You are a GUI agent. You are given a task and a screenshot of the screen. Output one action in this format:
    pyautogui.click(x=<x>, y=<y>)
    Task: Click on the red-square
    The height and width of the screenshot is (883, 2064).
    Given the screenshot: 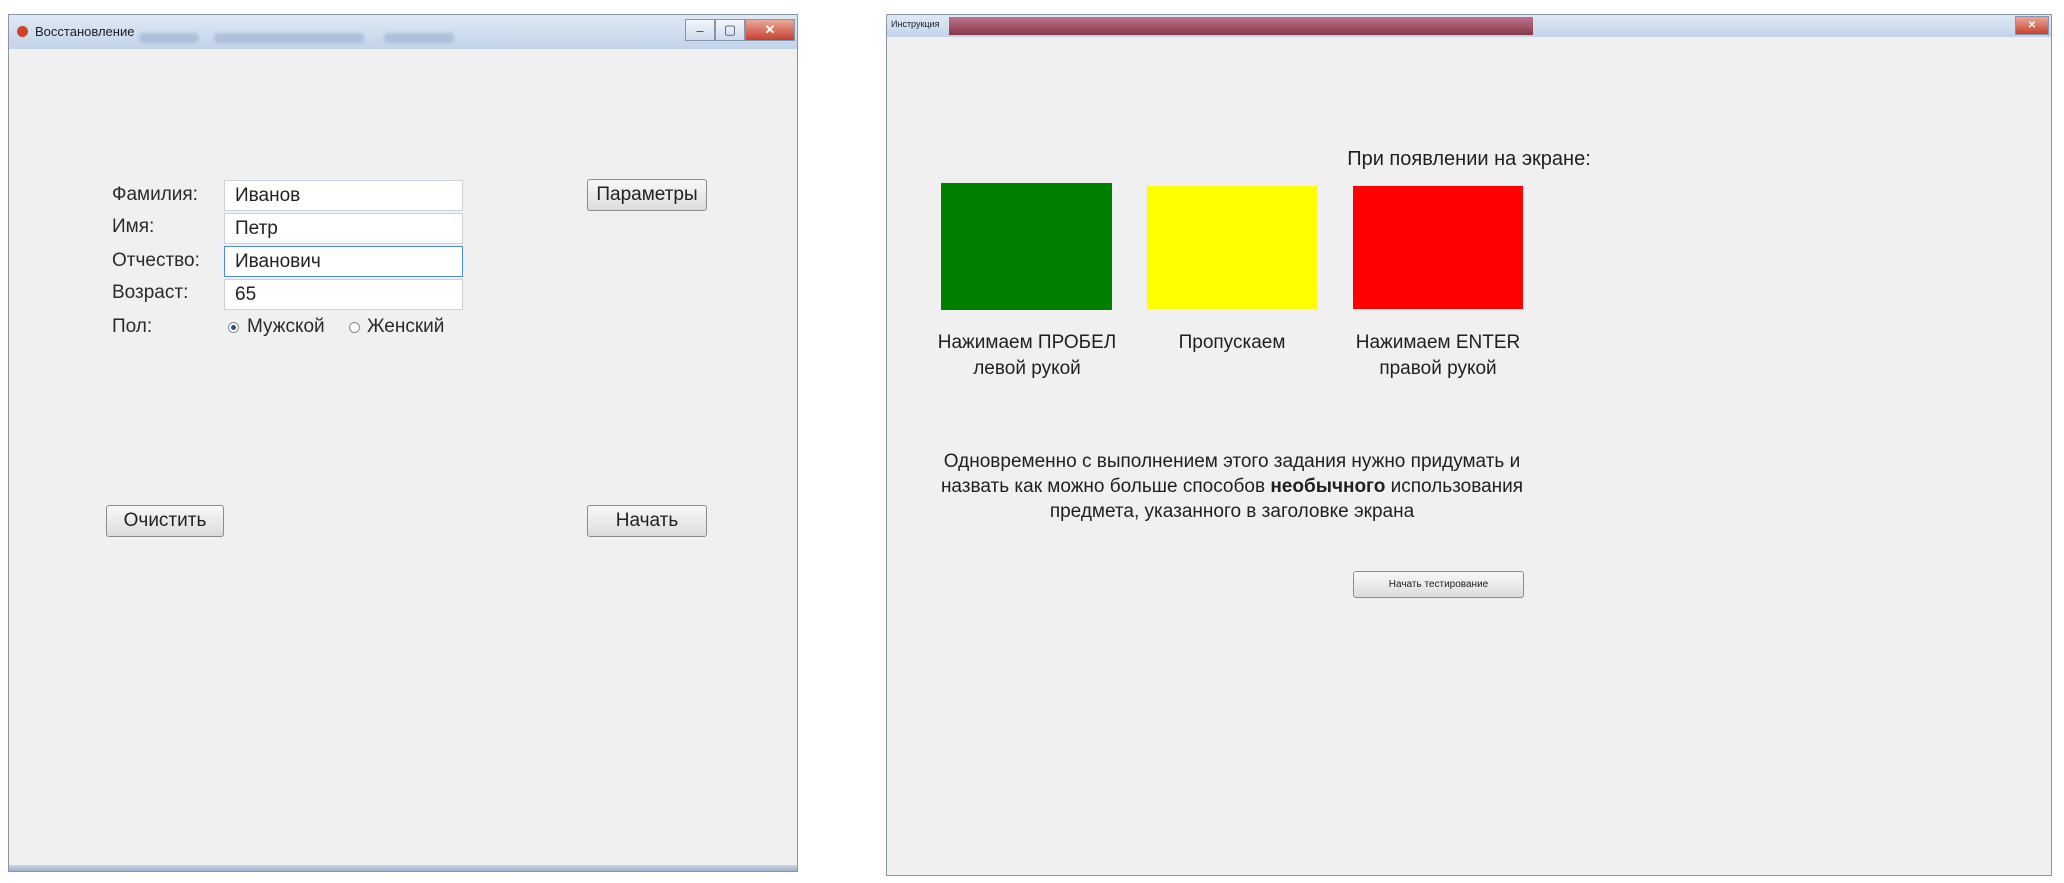 What is the action you would take?
    pyautogui.click(x=1438, y=247)
    